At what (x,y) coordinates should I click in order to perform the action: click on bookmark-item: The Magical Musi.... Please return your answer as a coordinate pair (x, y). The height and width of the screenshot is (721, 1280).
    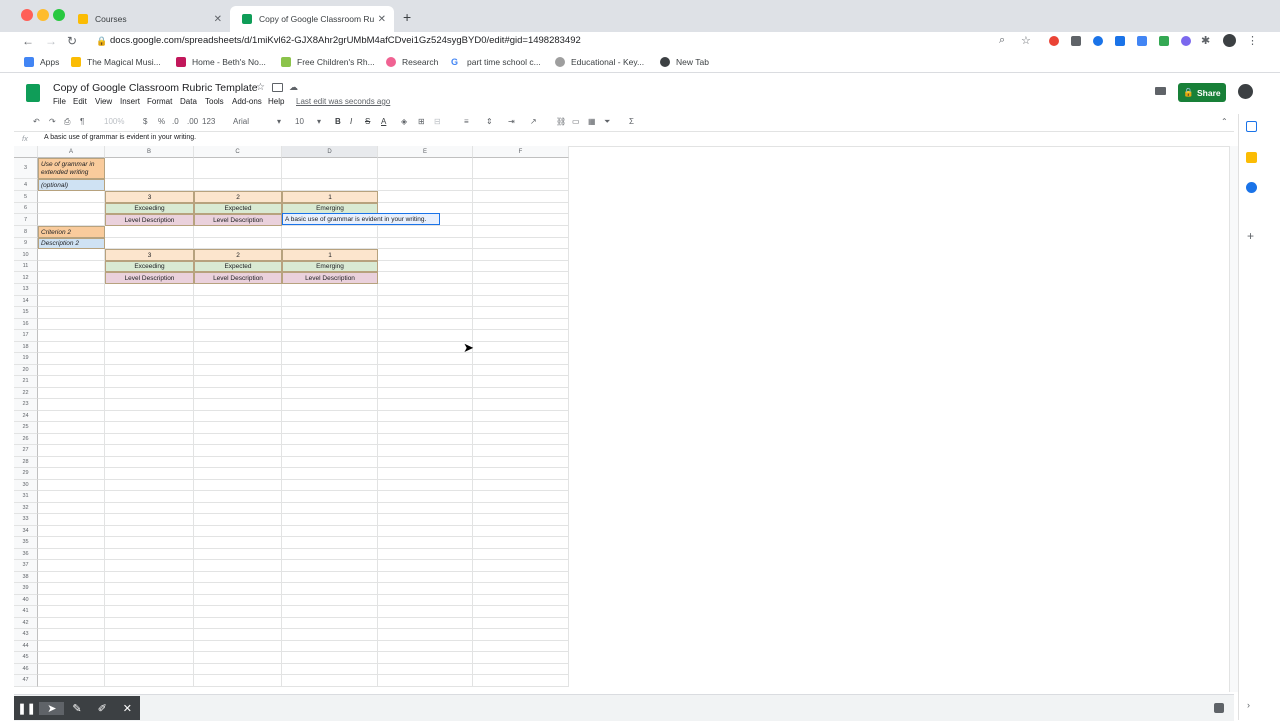
    Looking at the image, I should click on (116, 62).